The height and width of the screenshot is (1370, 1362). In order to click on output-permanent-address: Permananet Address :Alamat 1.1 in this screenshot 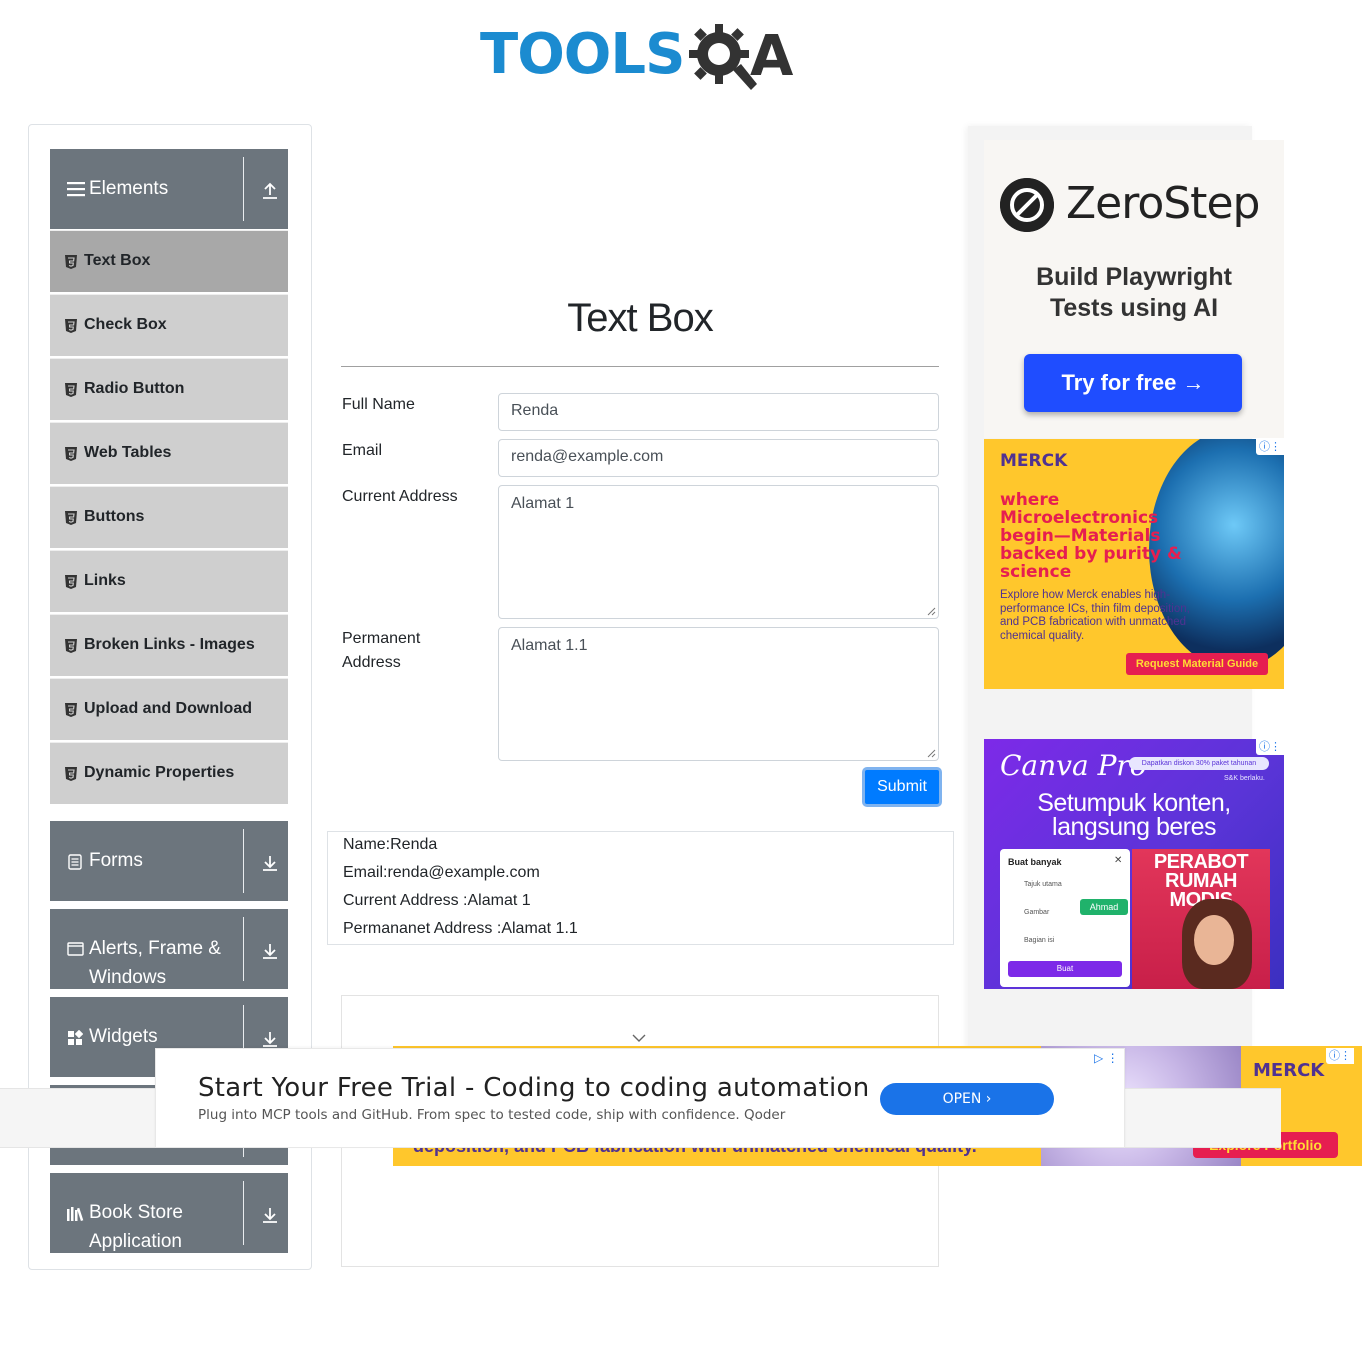, I will do `click(460, 928)`.